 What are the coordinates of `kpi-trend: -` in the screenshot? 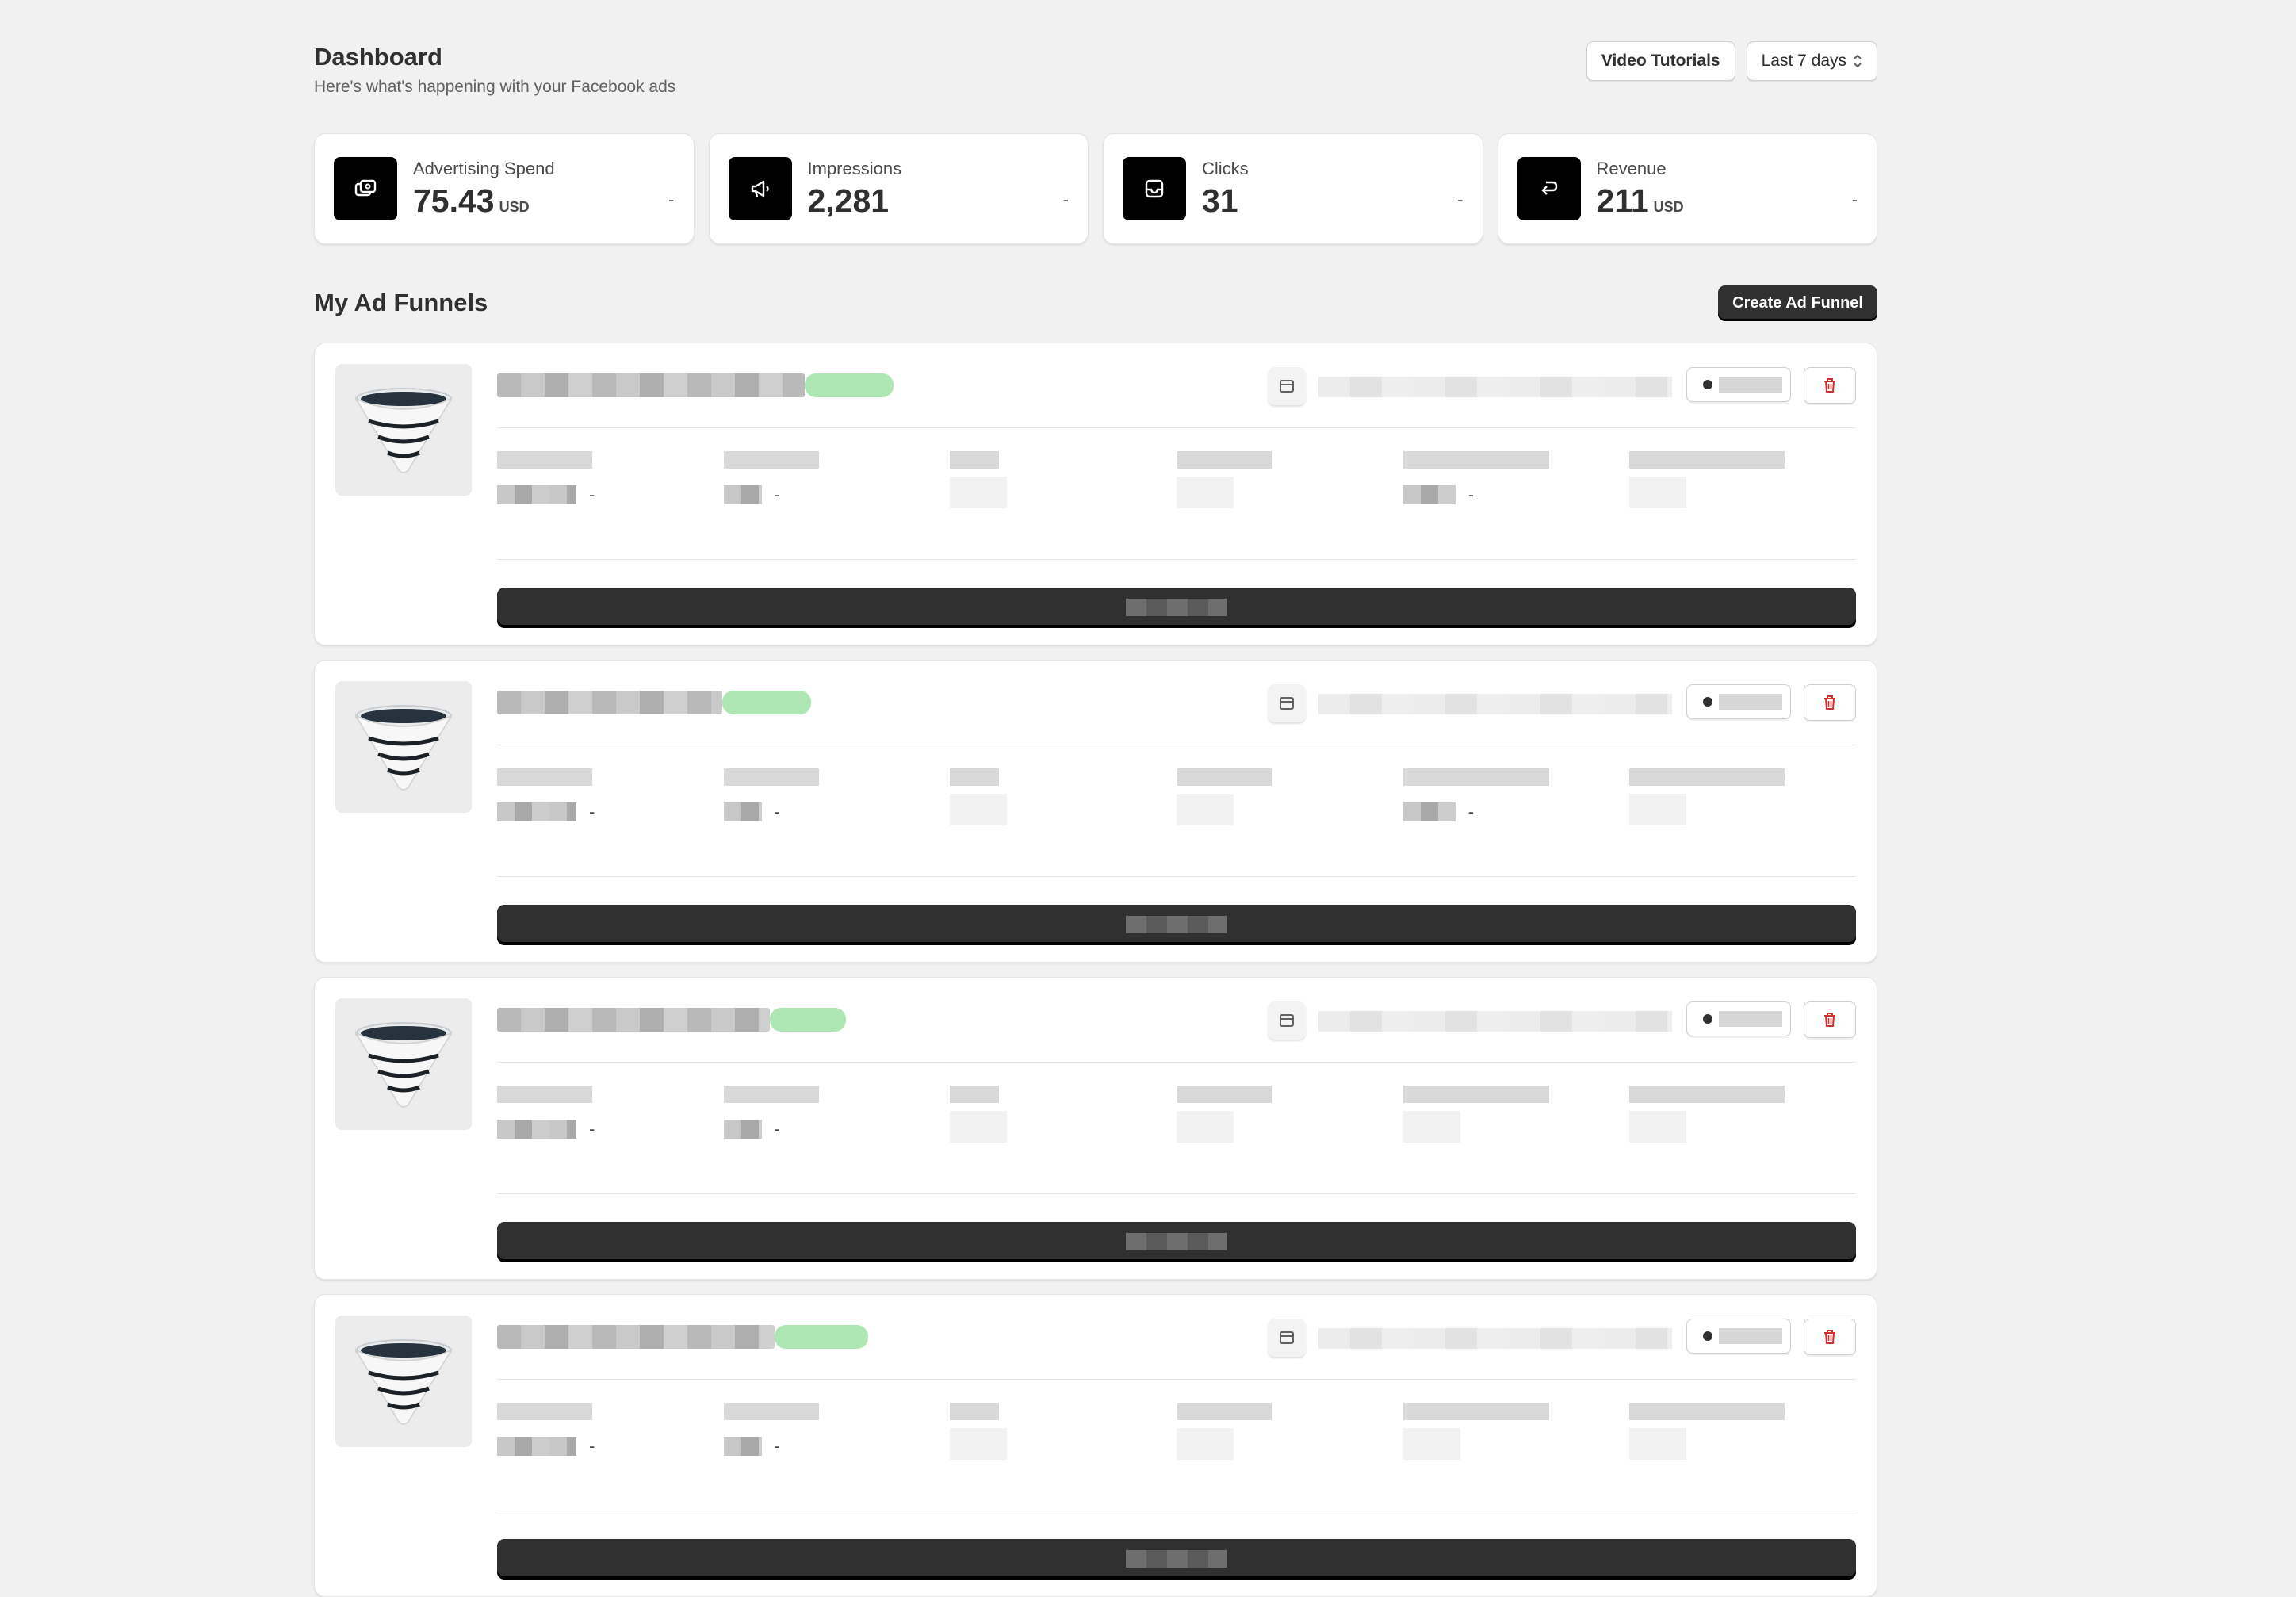 It's located at (1854, 199).